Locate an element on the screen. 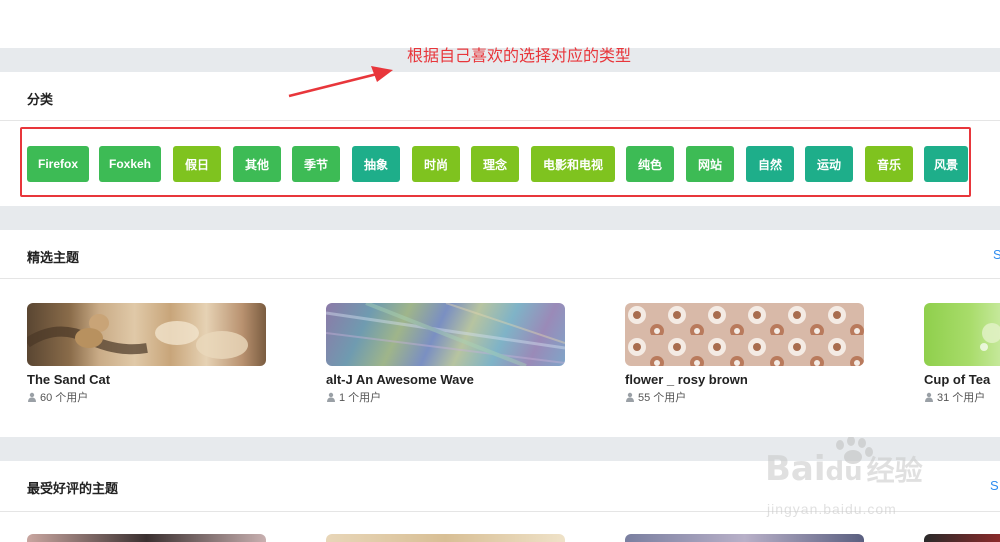 Image resolution: width=1000 pixels, height=542 pixels. watermark-du: du is located at coordinates (844, 472).